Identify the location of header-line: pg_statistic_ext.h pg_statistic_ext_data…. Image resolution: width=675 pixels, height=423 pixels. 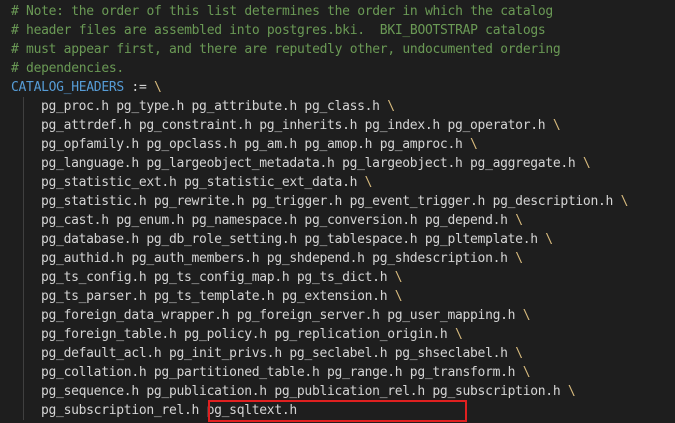
(343, 182).